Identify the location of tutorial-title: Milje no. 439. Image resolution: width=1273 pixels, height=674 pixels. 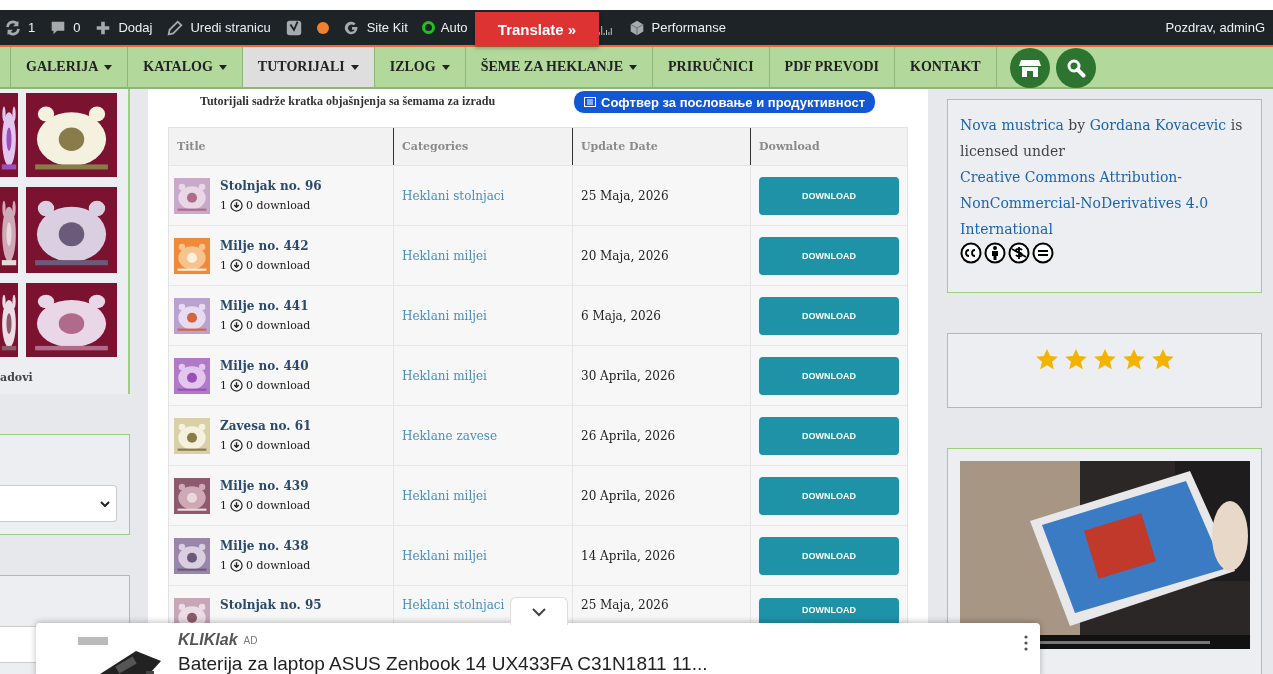
(265, 486).